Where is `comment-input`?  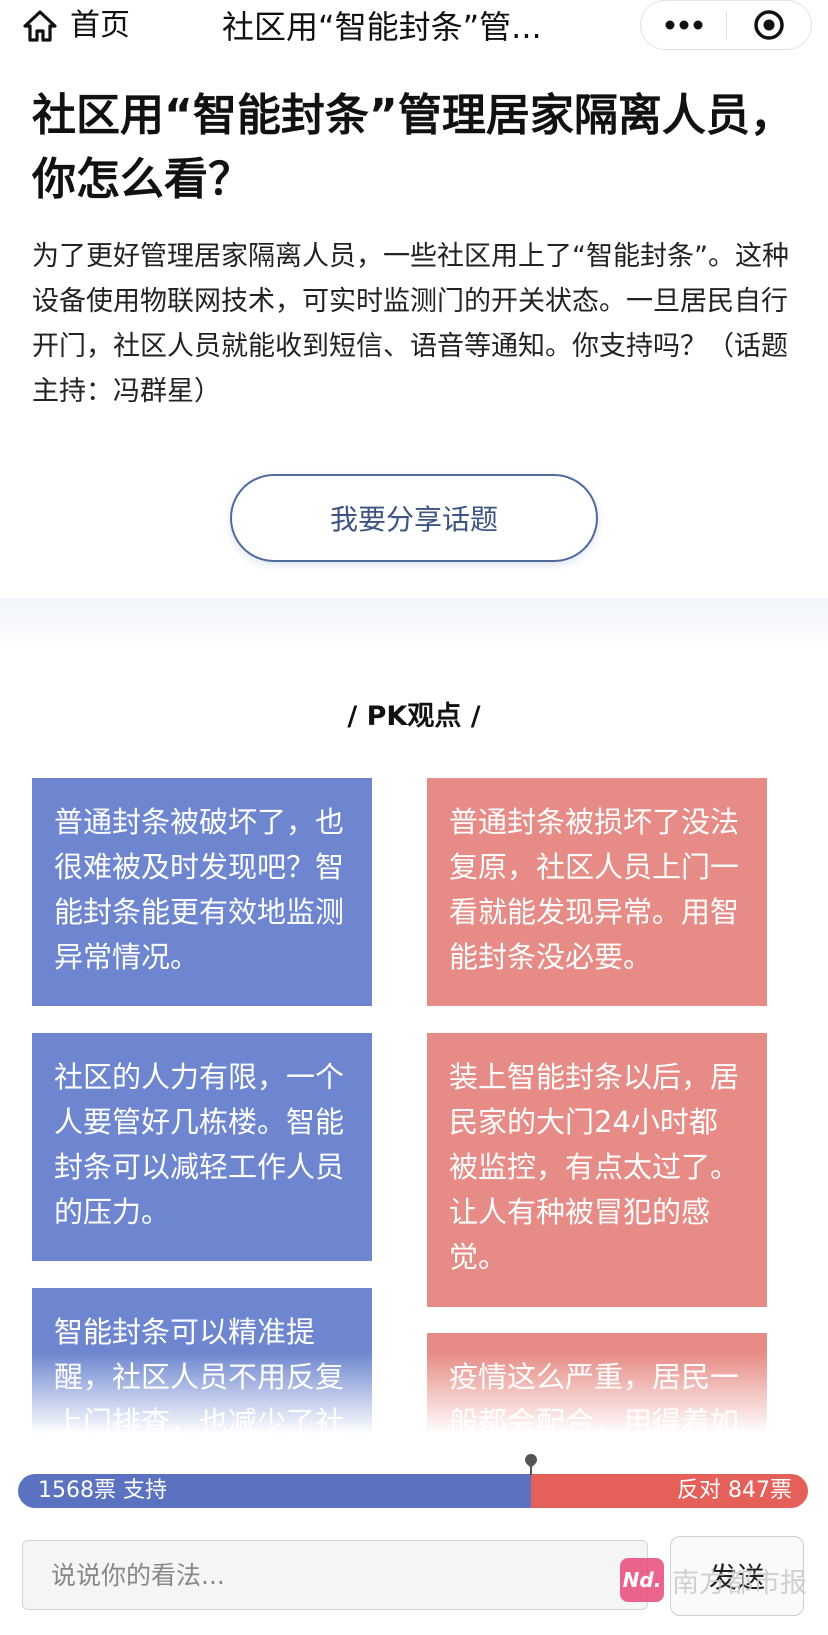 comment-input is located at coordinates (335, 1575).